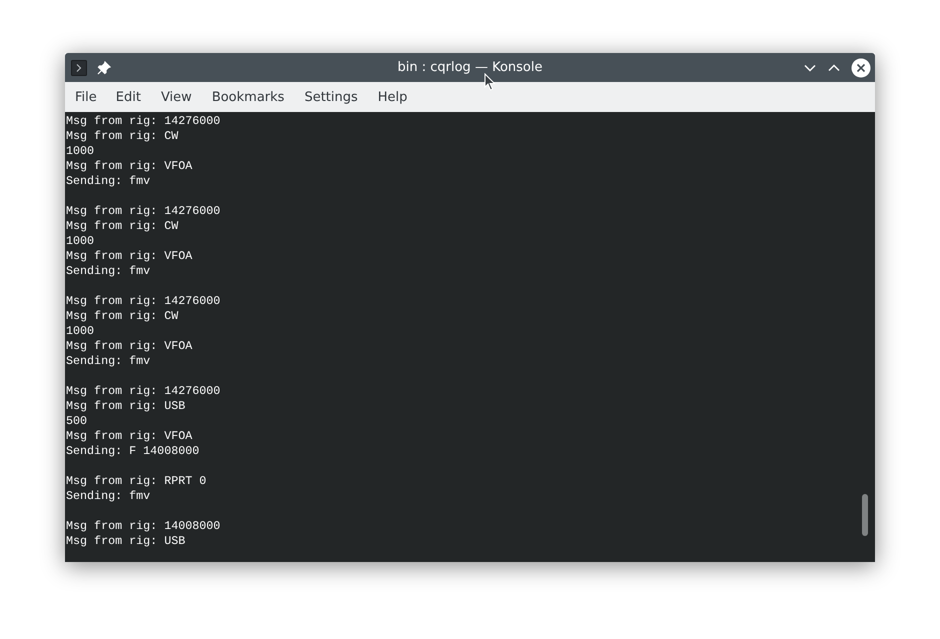 Image resolution: width=940 pixels, height=639 pixels. What do you see at coordinates (336, 97) in the screenshot?
I see `menu-item: Settings` at bounding box center [336, 97].